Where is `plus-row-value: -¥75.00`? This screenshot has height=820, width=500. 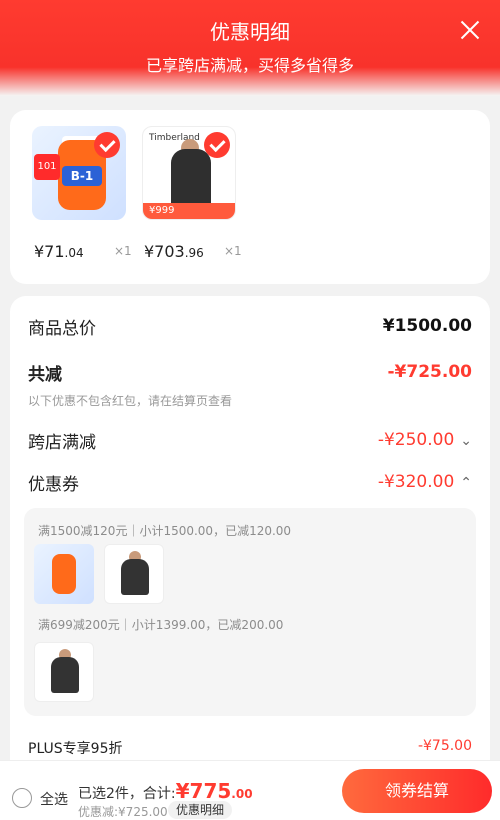 plus-row-value: -¥75.00 is located at coordinates (444, 746).